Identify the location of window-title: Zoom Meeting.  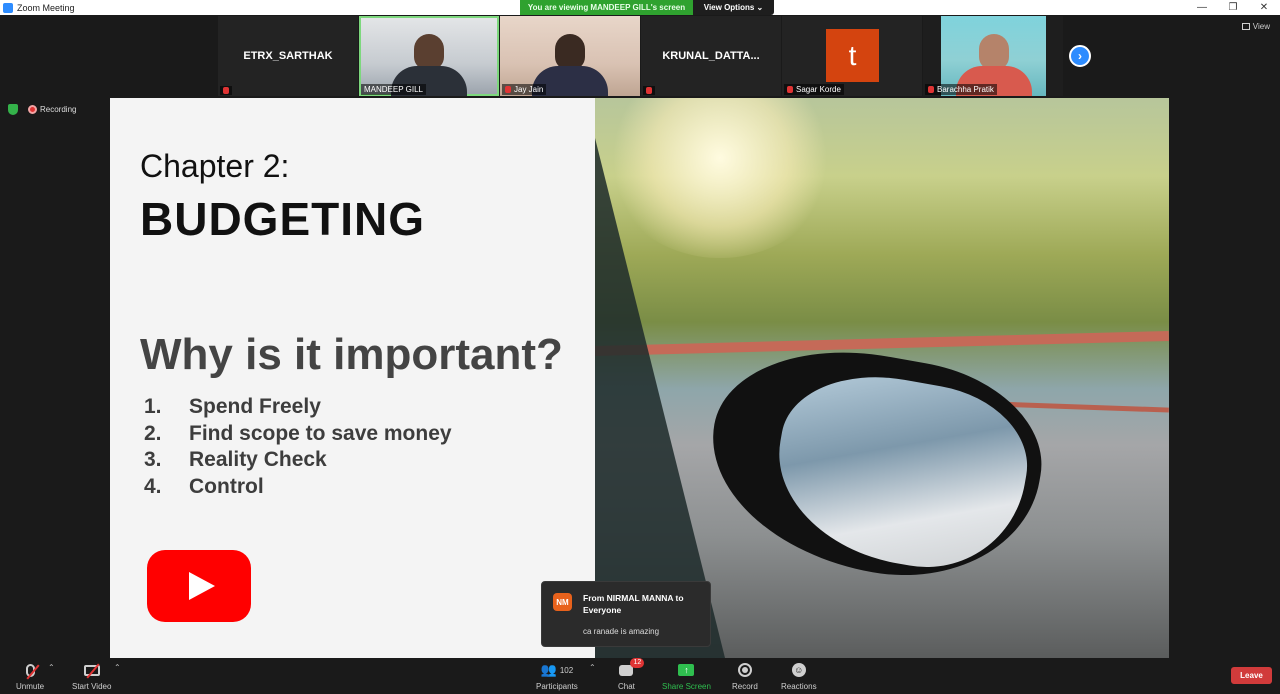
(46, 7).